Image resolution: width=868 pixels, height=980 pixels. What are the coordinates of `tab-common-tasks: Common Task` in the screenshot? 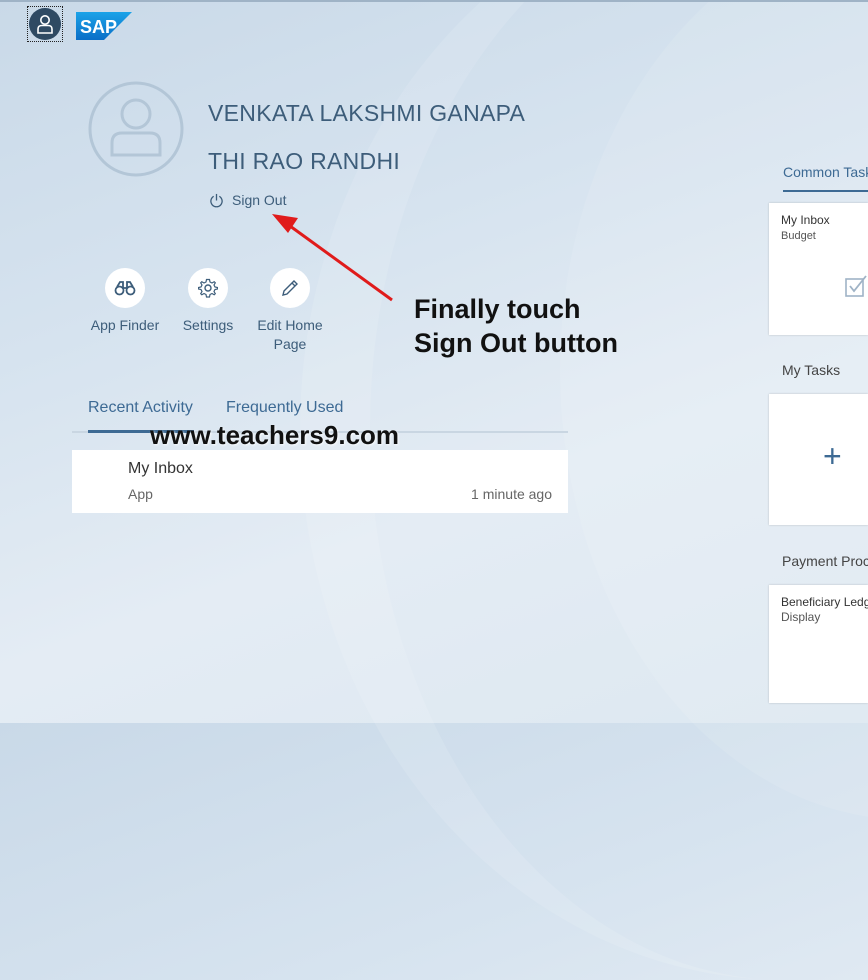 It's located at (825, 172).